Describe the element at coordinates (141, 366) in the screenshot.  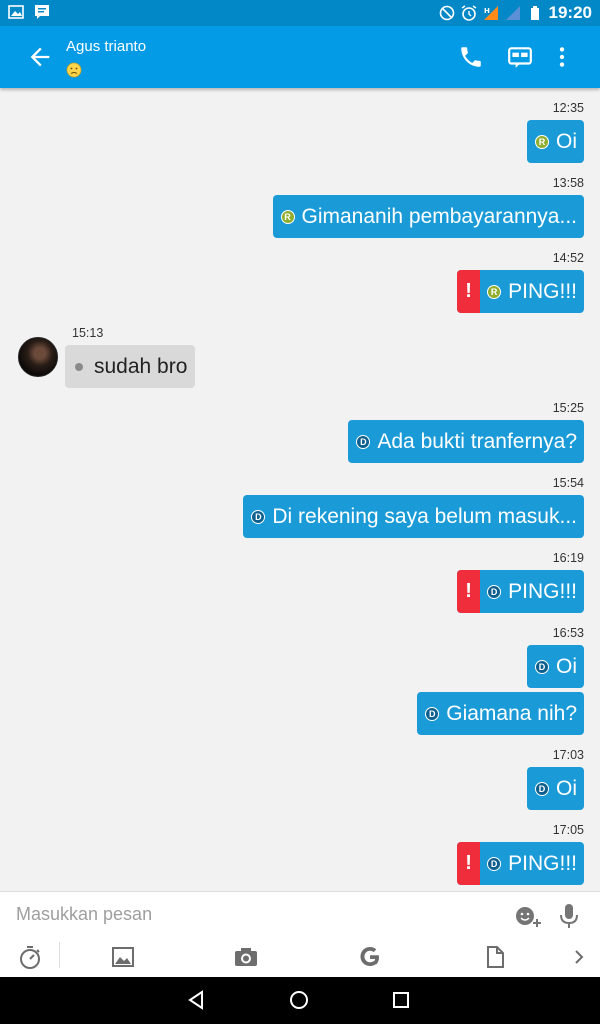
I see `message-text: sudah bro` at that location.